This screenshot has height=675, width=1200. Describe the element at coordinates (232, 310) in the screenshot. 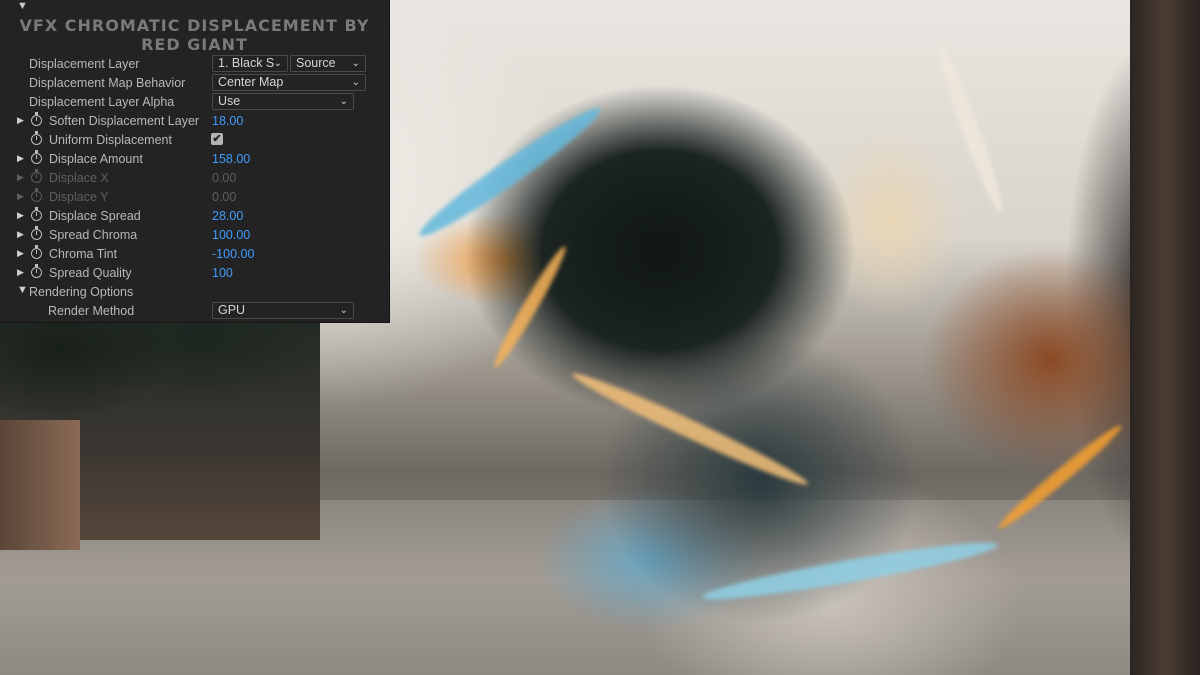

I see `dropdown-value: GPU` at that location.